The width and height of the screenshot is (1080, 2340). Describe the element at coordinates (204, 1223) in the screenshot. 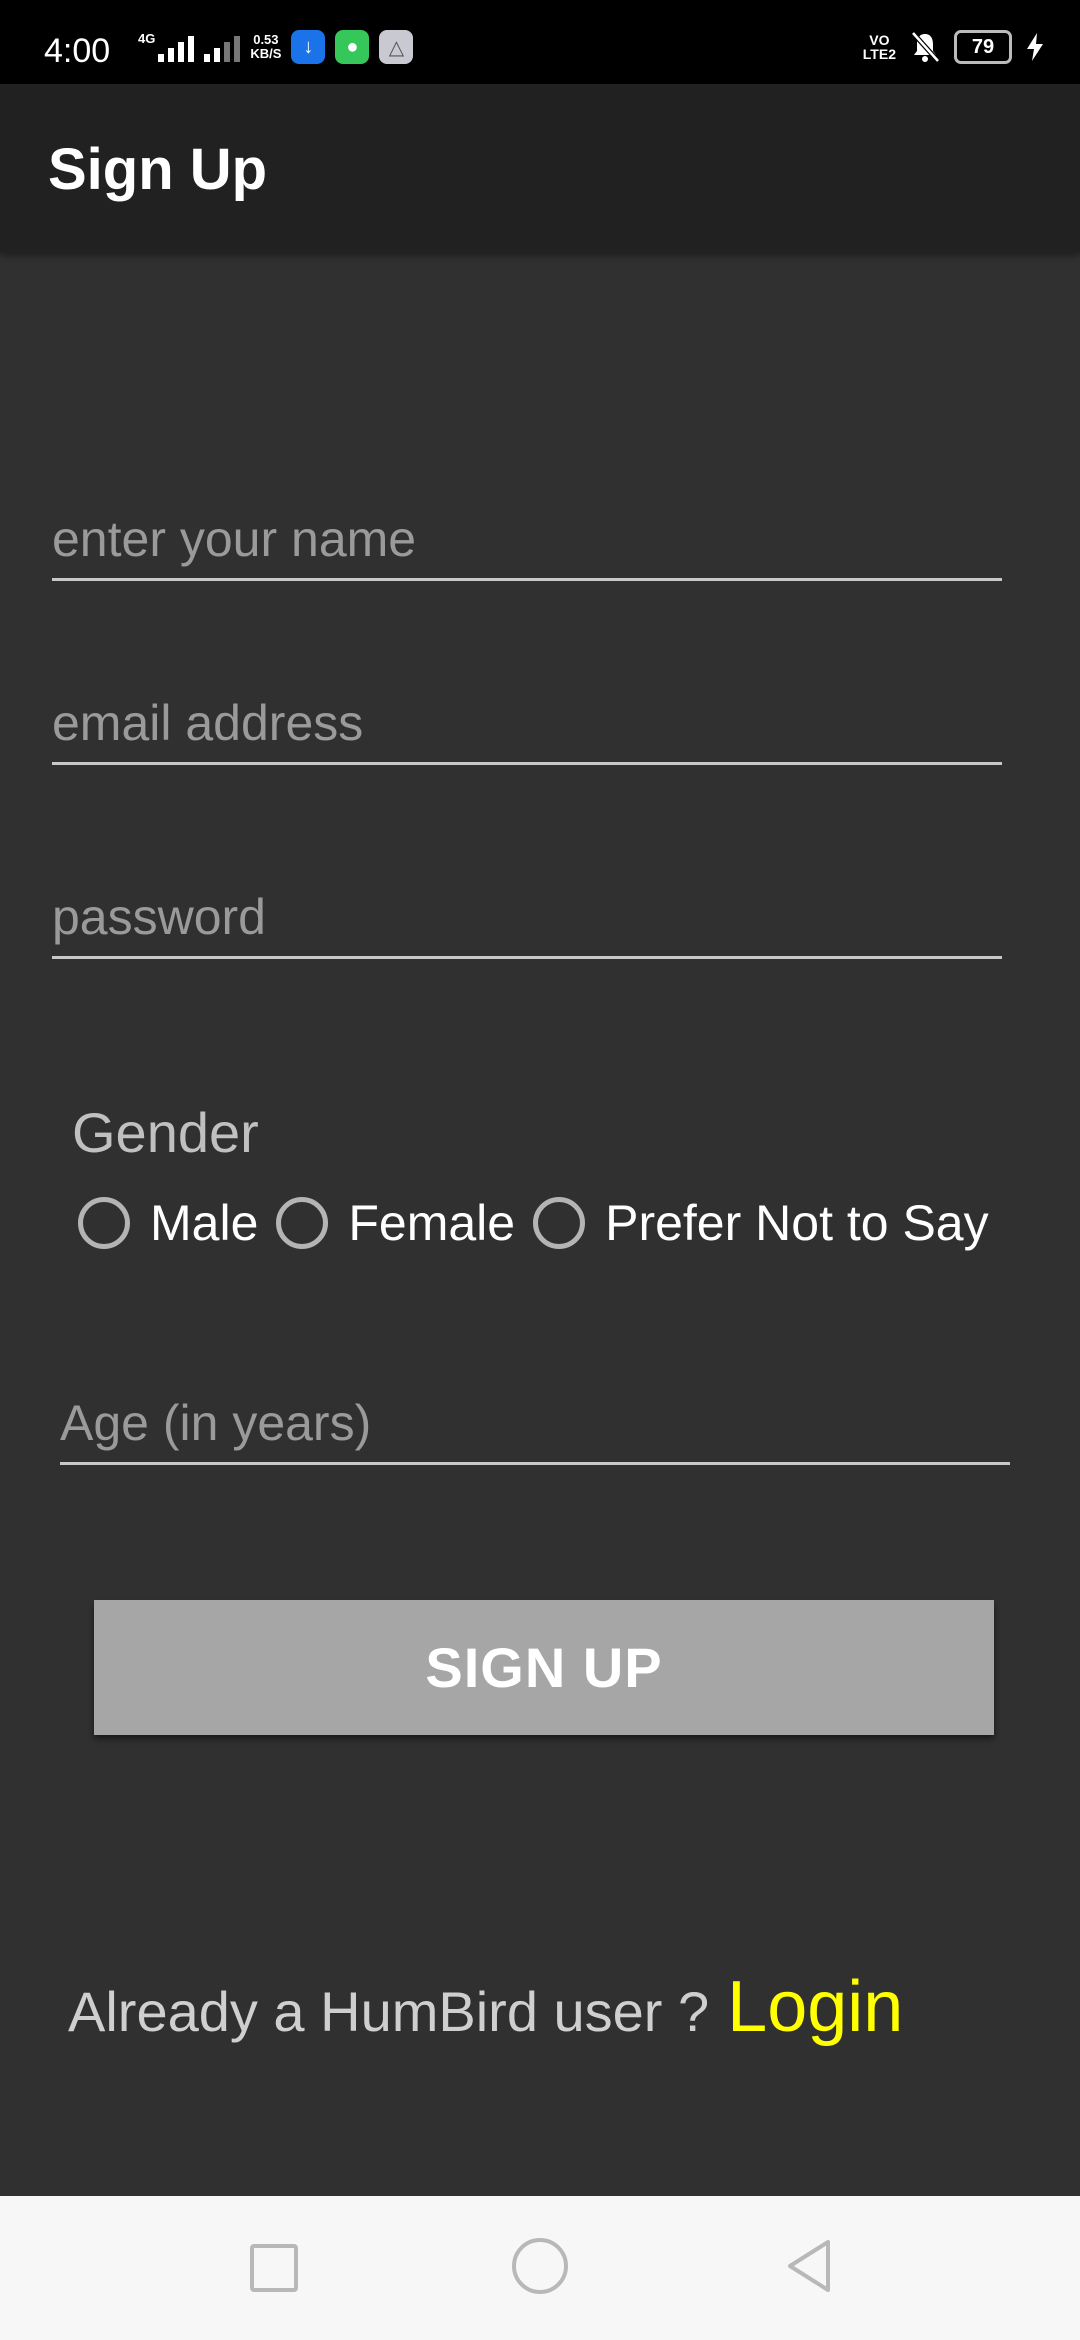

I see `radio-label-male: Male` at that location.